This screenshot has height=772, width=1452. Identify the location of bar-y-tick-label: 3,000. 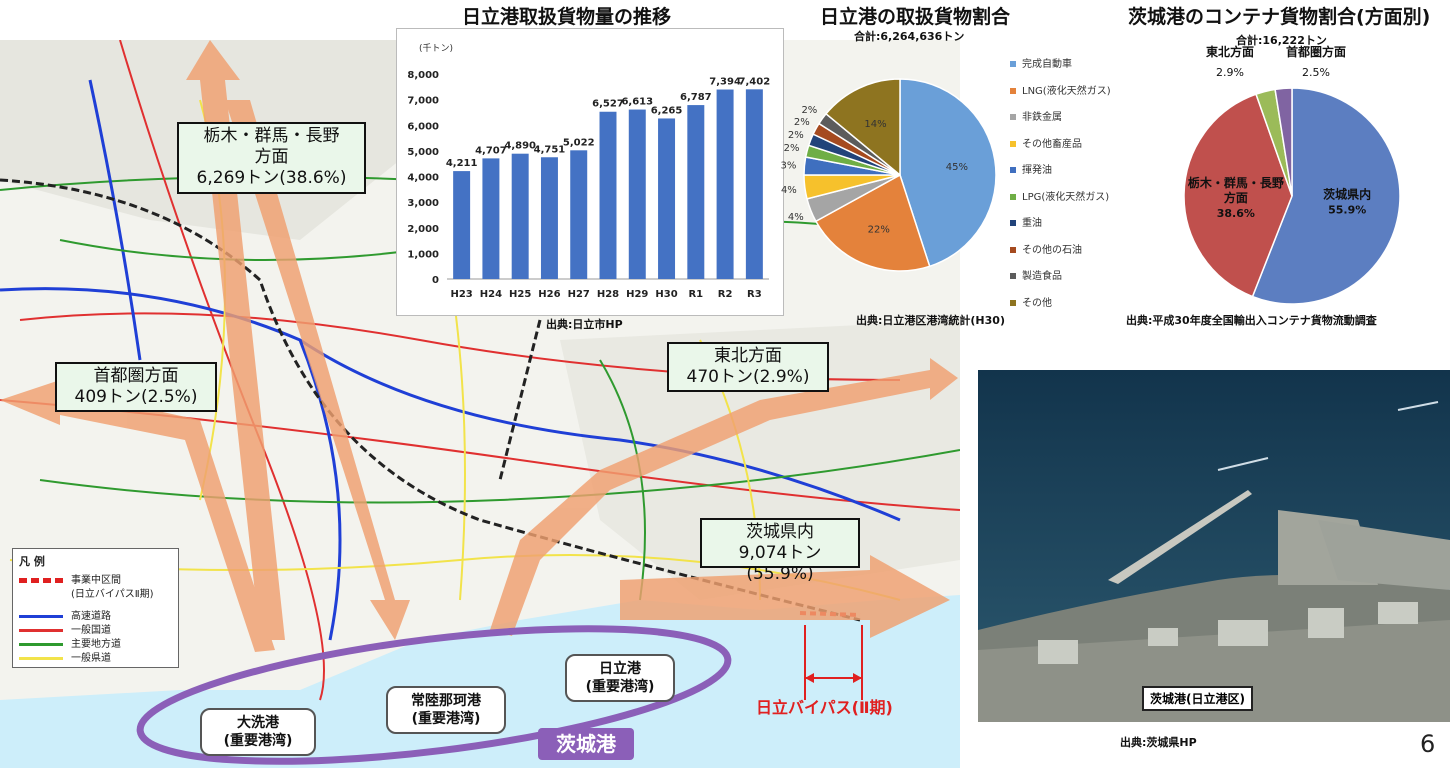
(423, 203).